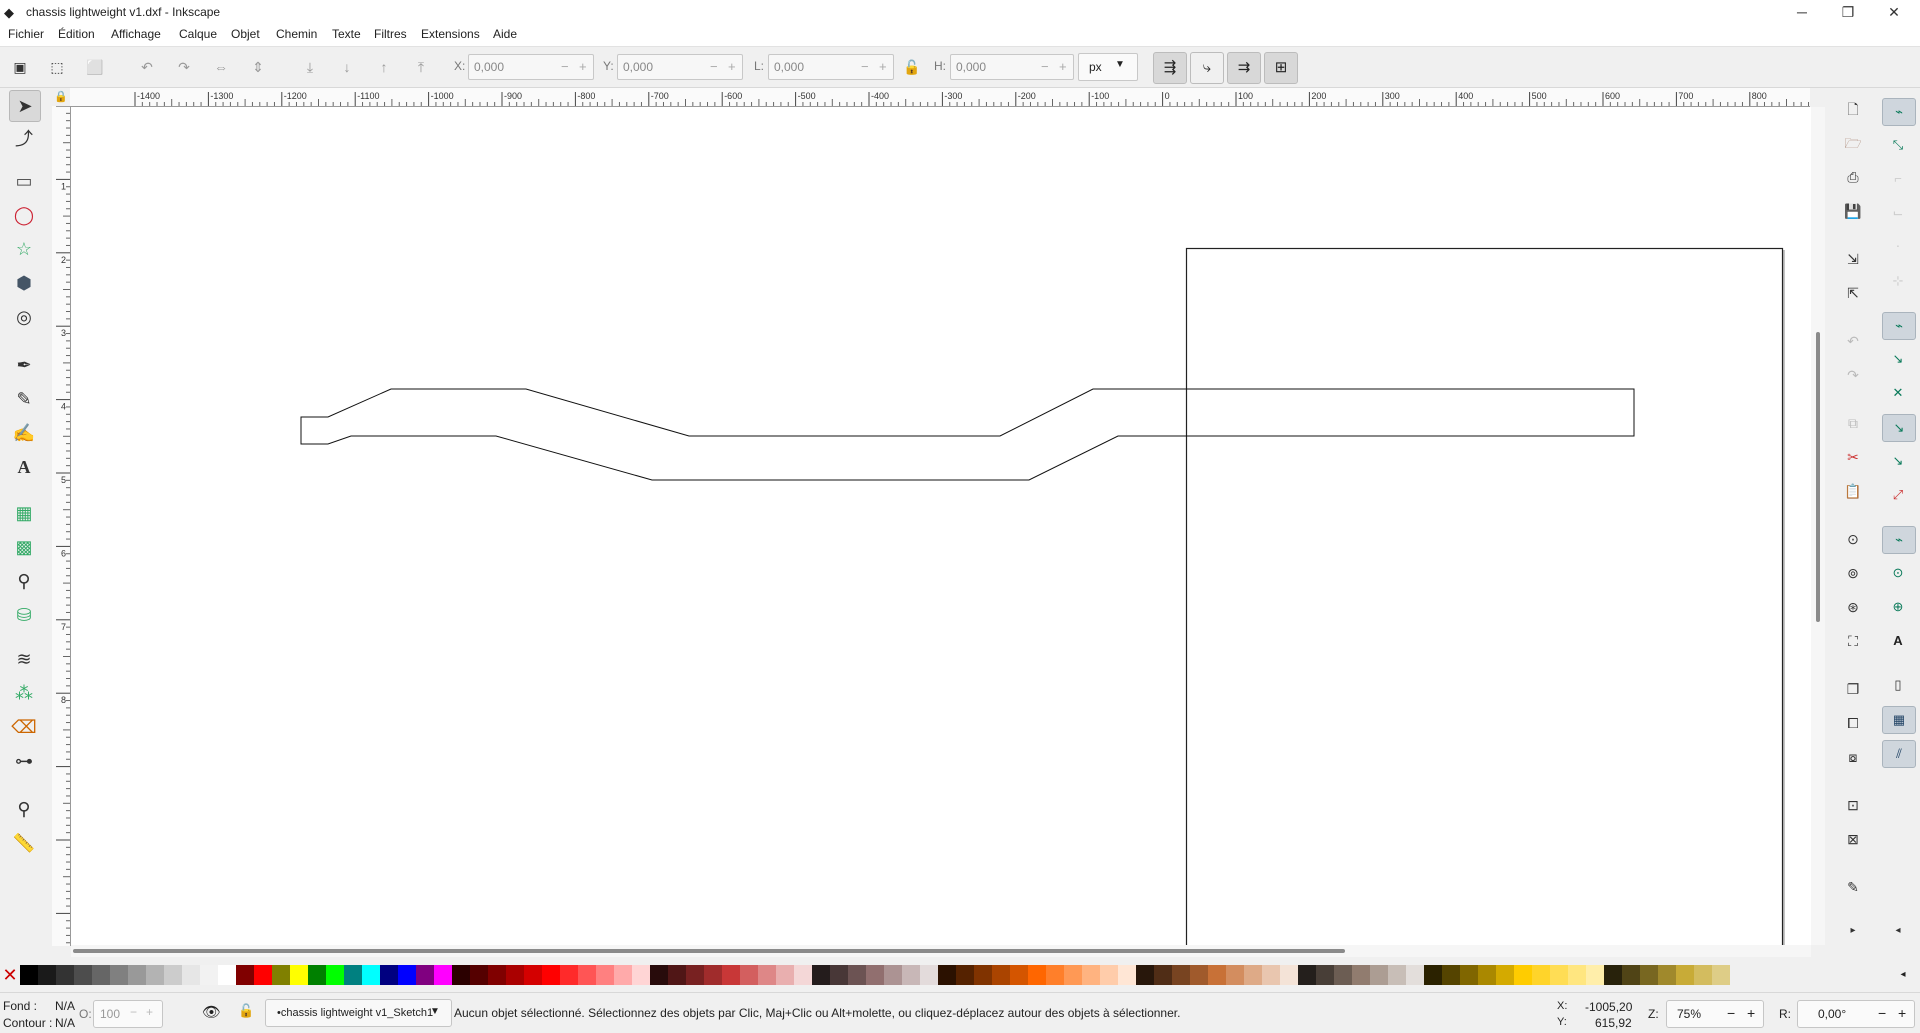  Describe the element at coordinates (1853, 641) in the screenshot. I see `zoom-page-width-icon: ⛶` at that location.